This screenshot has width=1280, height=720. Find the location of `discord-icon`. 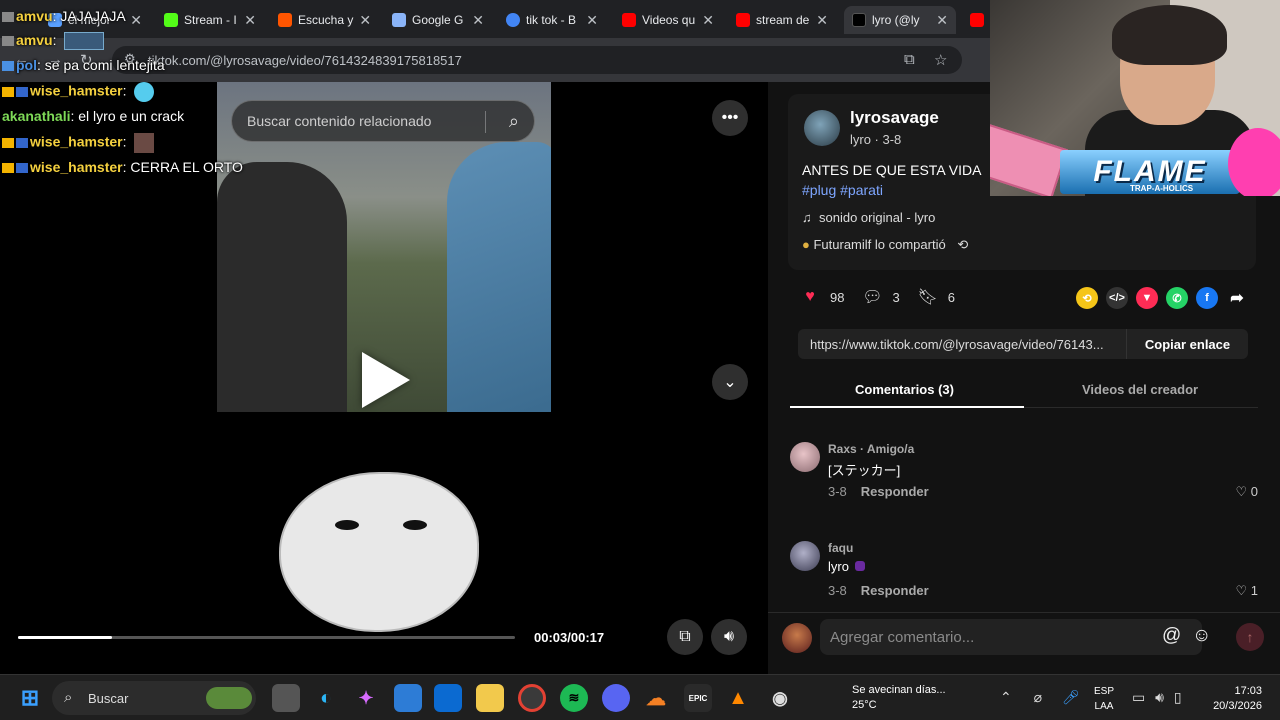

discord-icon is located at coordinates (616, 698).